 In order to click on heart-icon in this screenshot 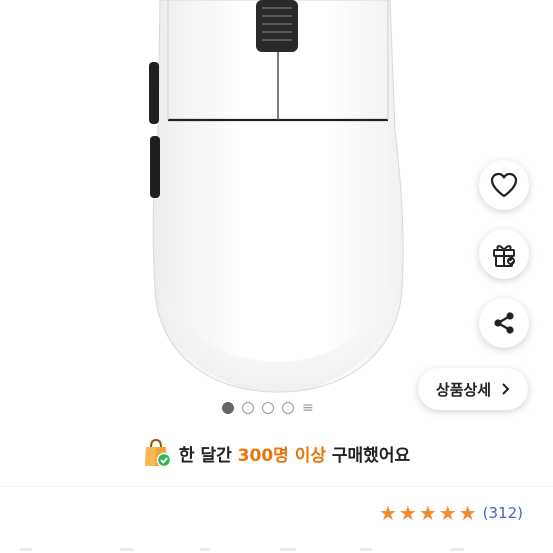, I will do `click(504, 185)`.